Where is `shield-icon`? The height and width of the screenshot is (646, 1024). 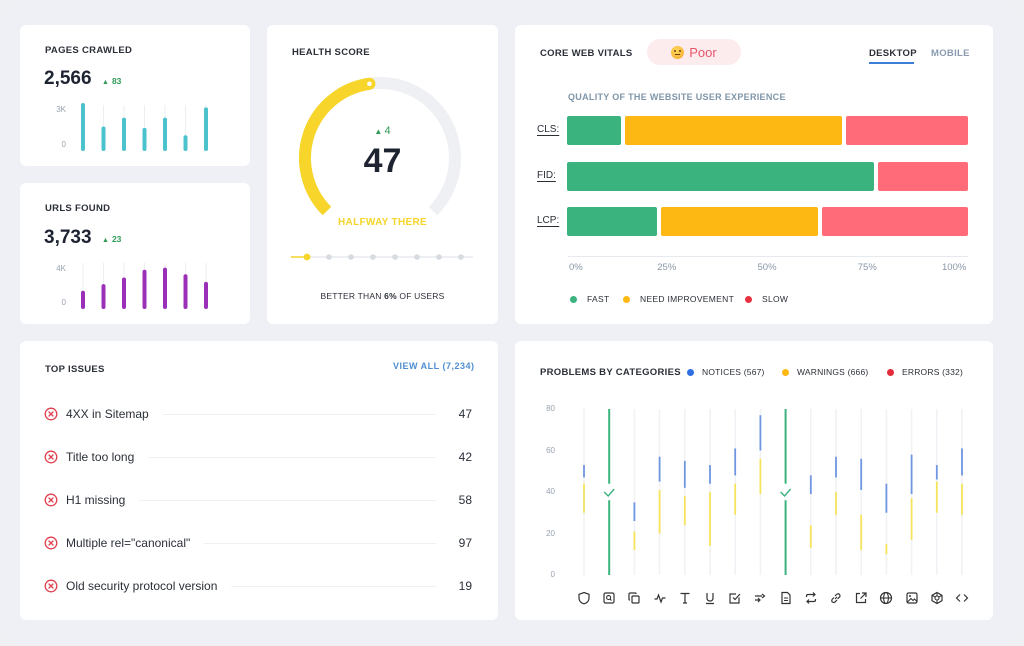
shield-icon is located at coordinates (584, 598).